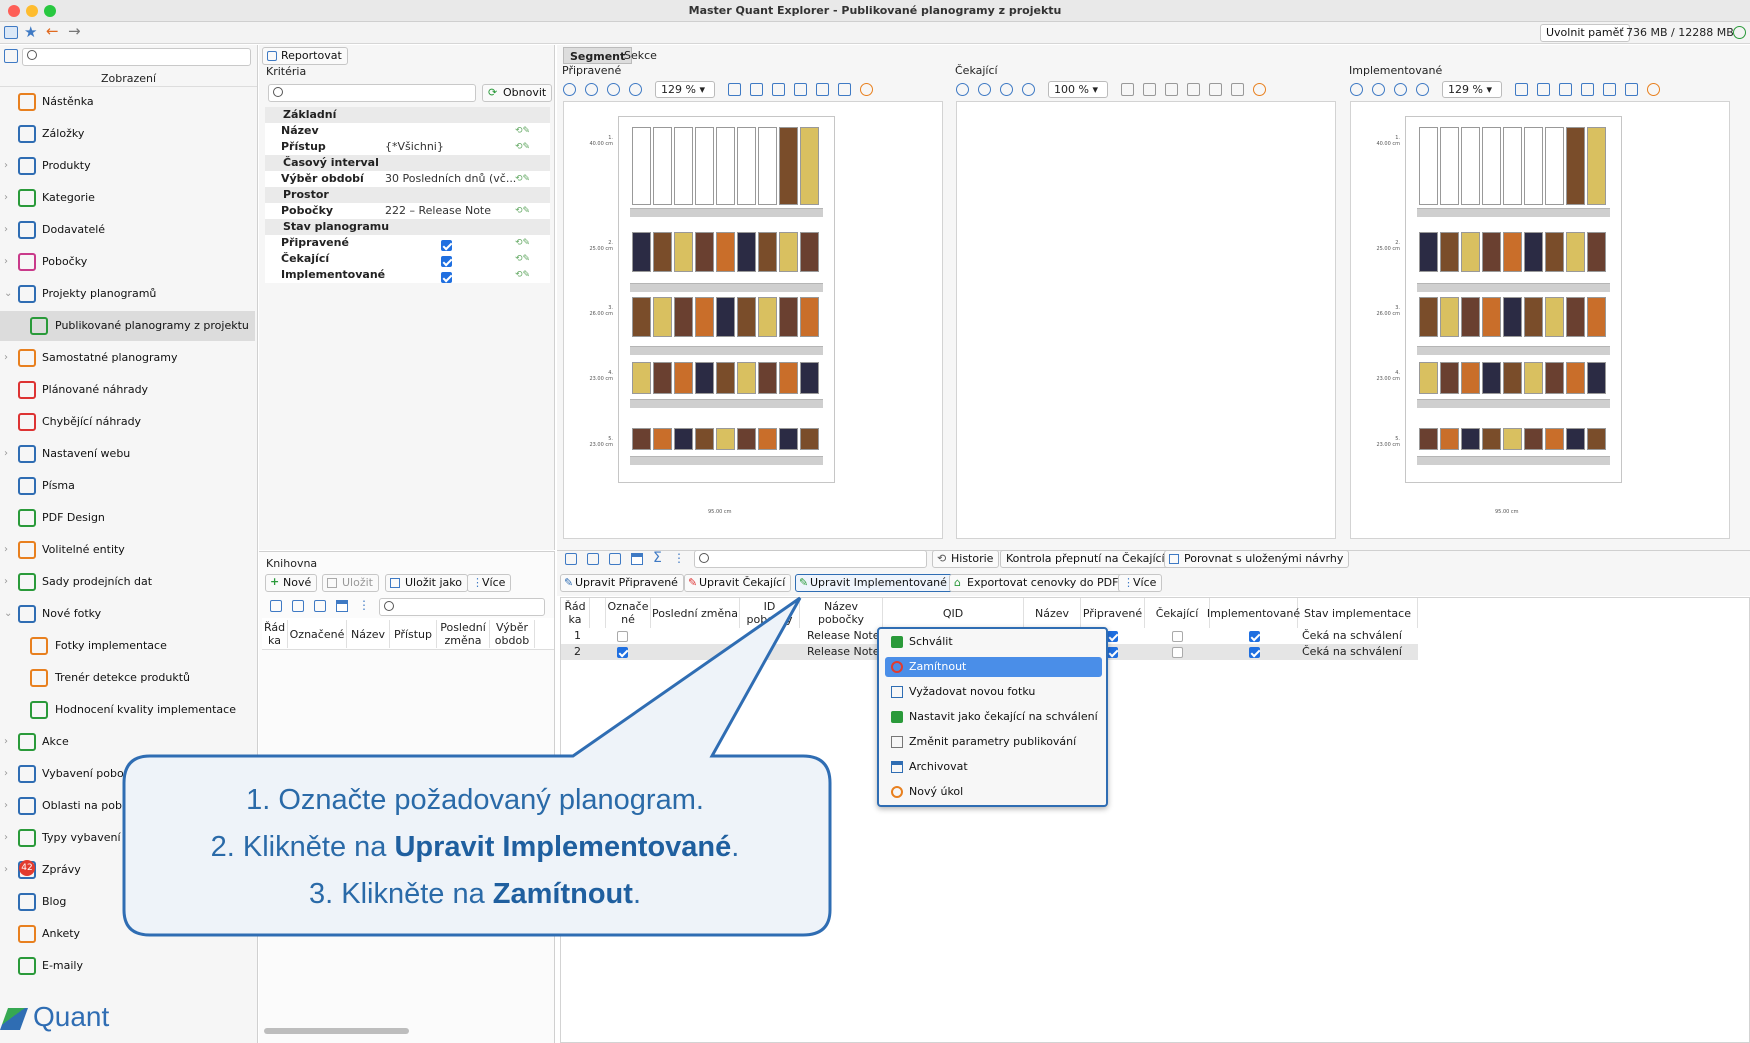  I want to click on minimize-window-button, so click(32, 11).